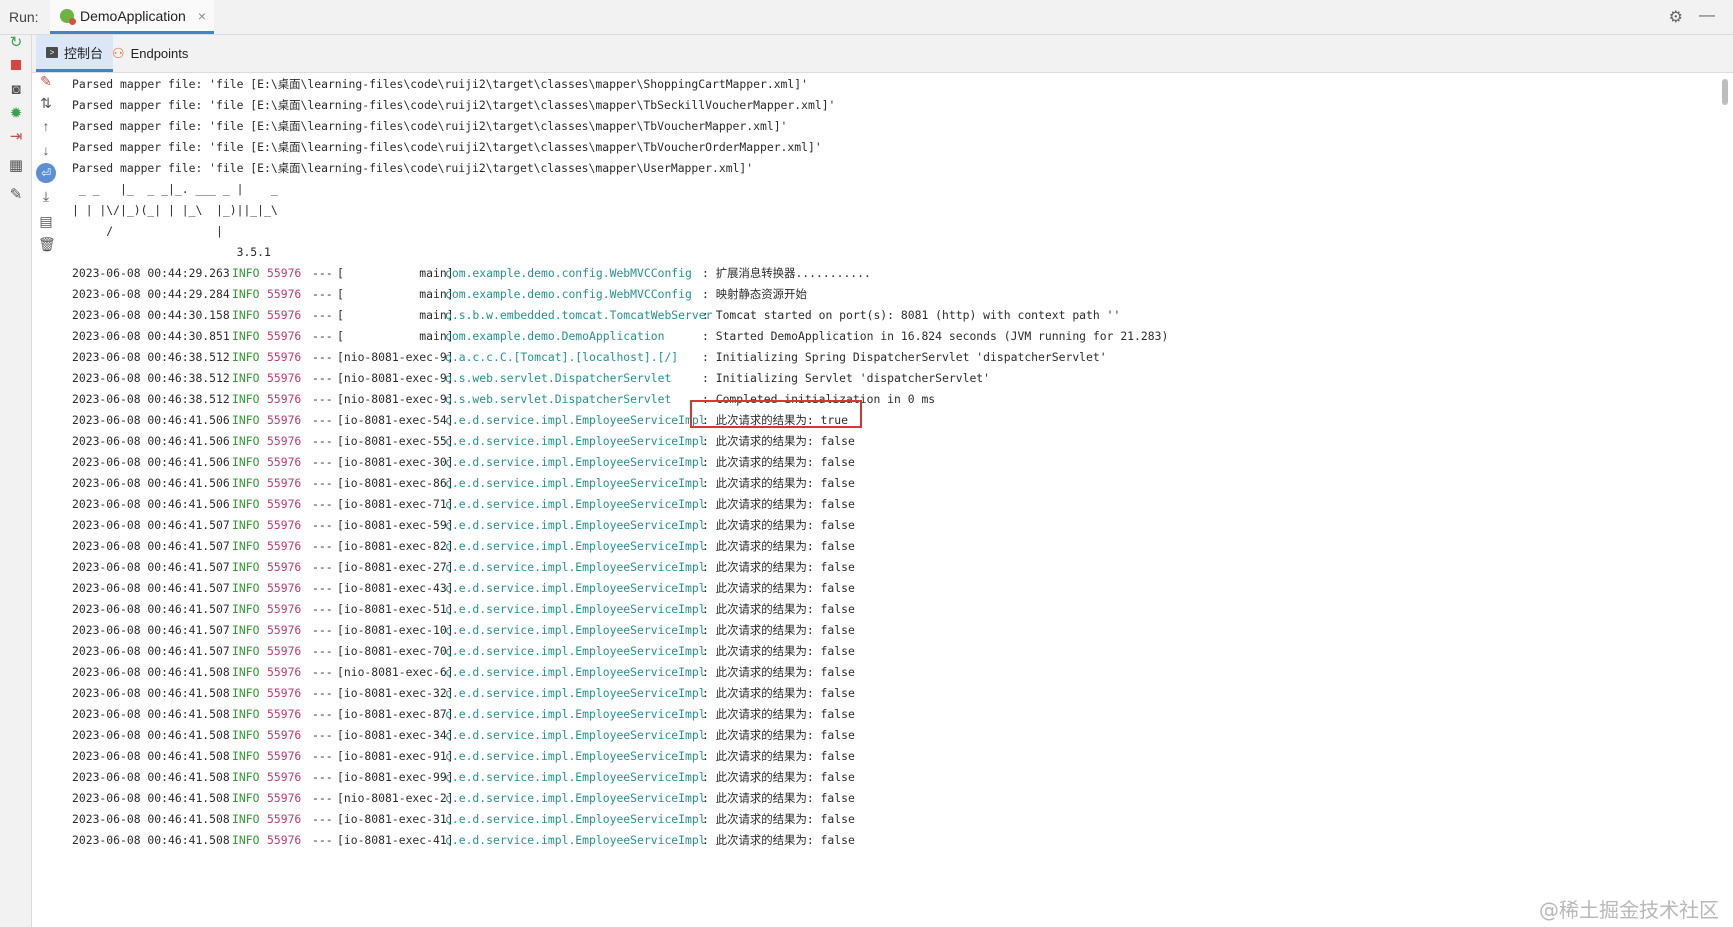  Describe the element at coordinates (47, 244) in the screenshot. I see `trash-icon: 🗑` at that location.